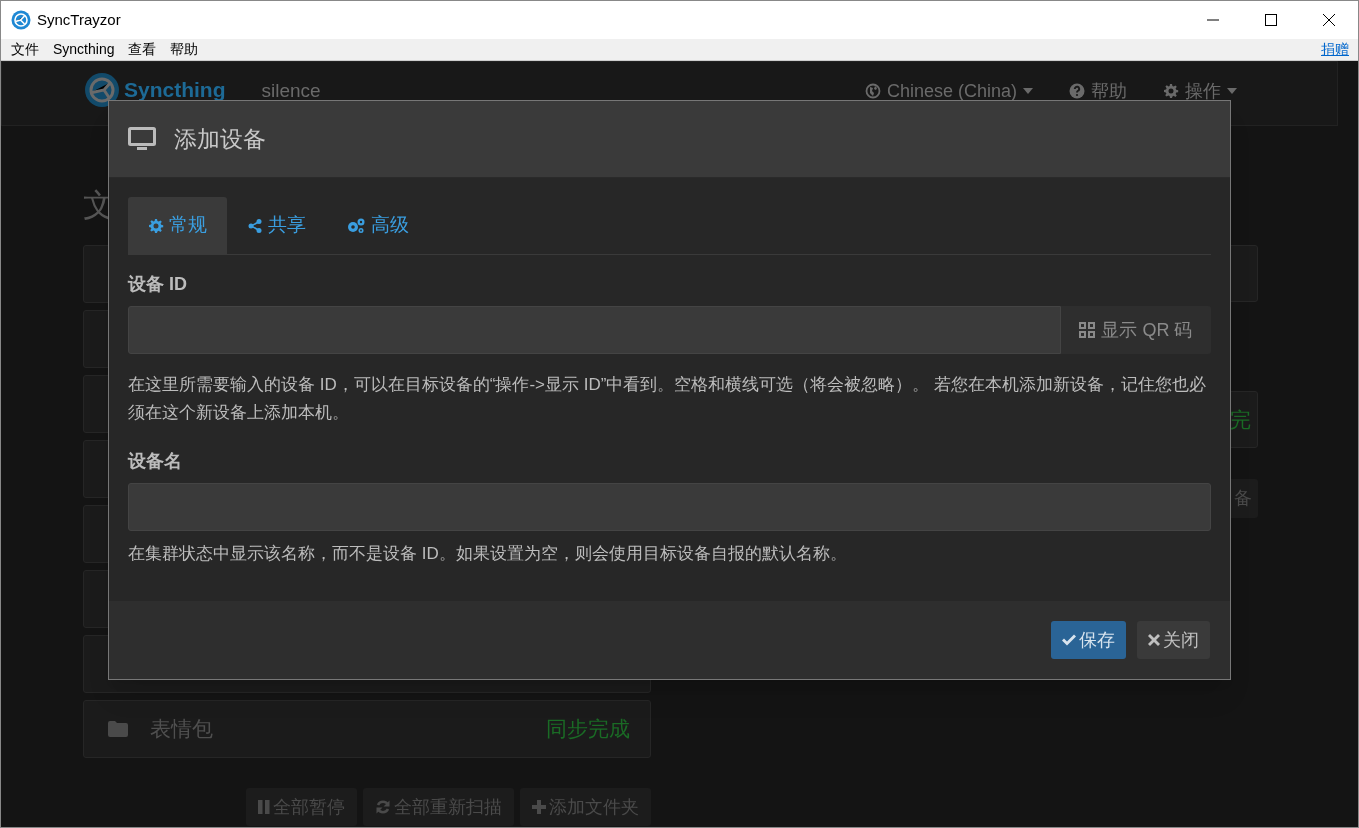 This screenshot has width=1359, height=828. I want to click on dialog-title: 添加设备, so click(220, 139).